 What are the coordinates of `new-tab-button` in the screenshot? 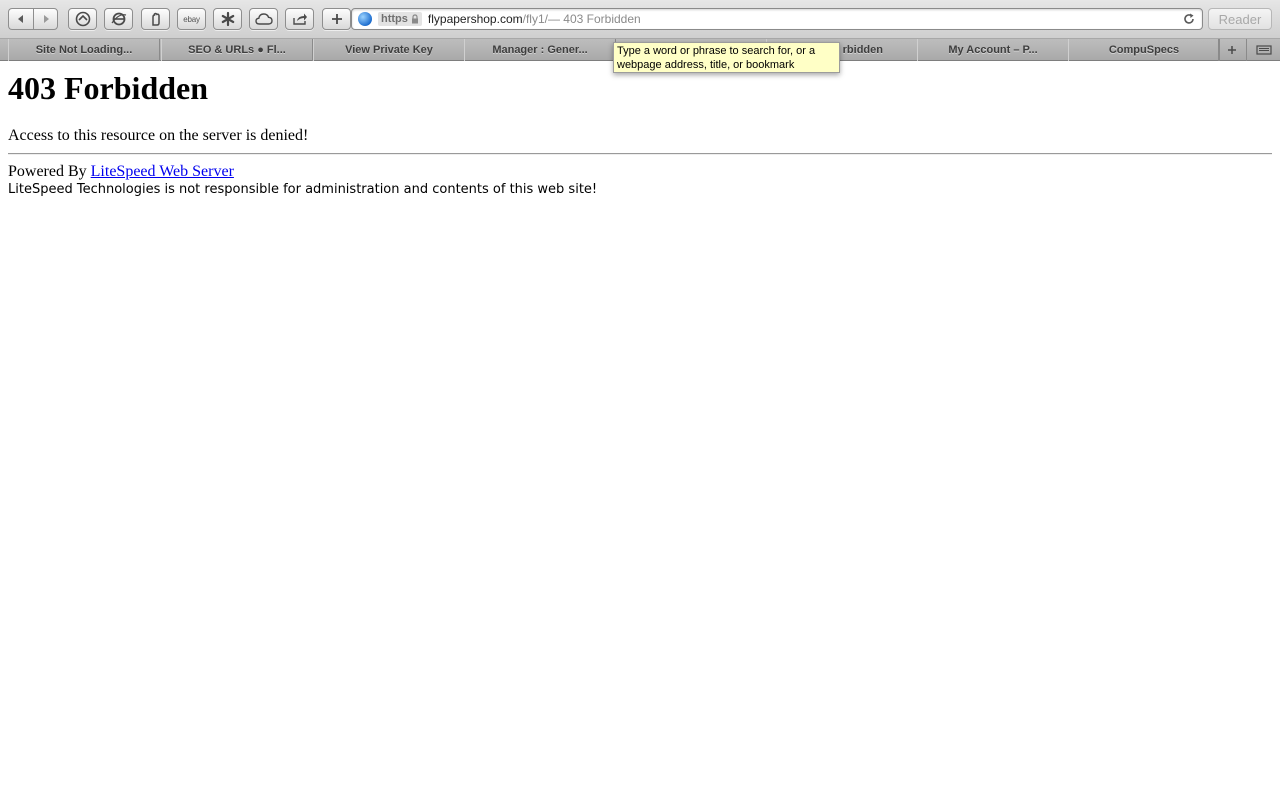 It's located at (1231, 50).